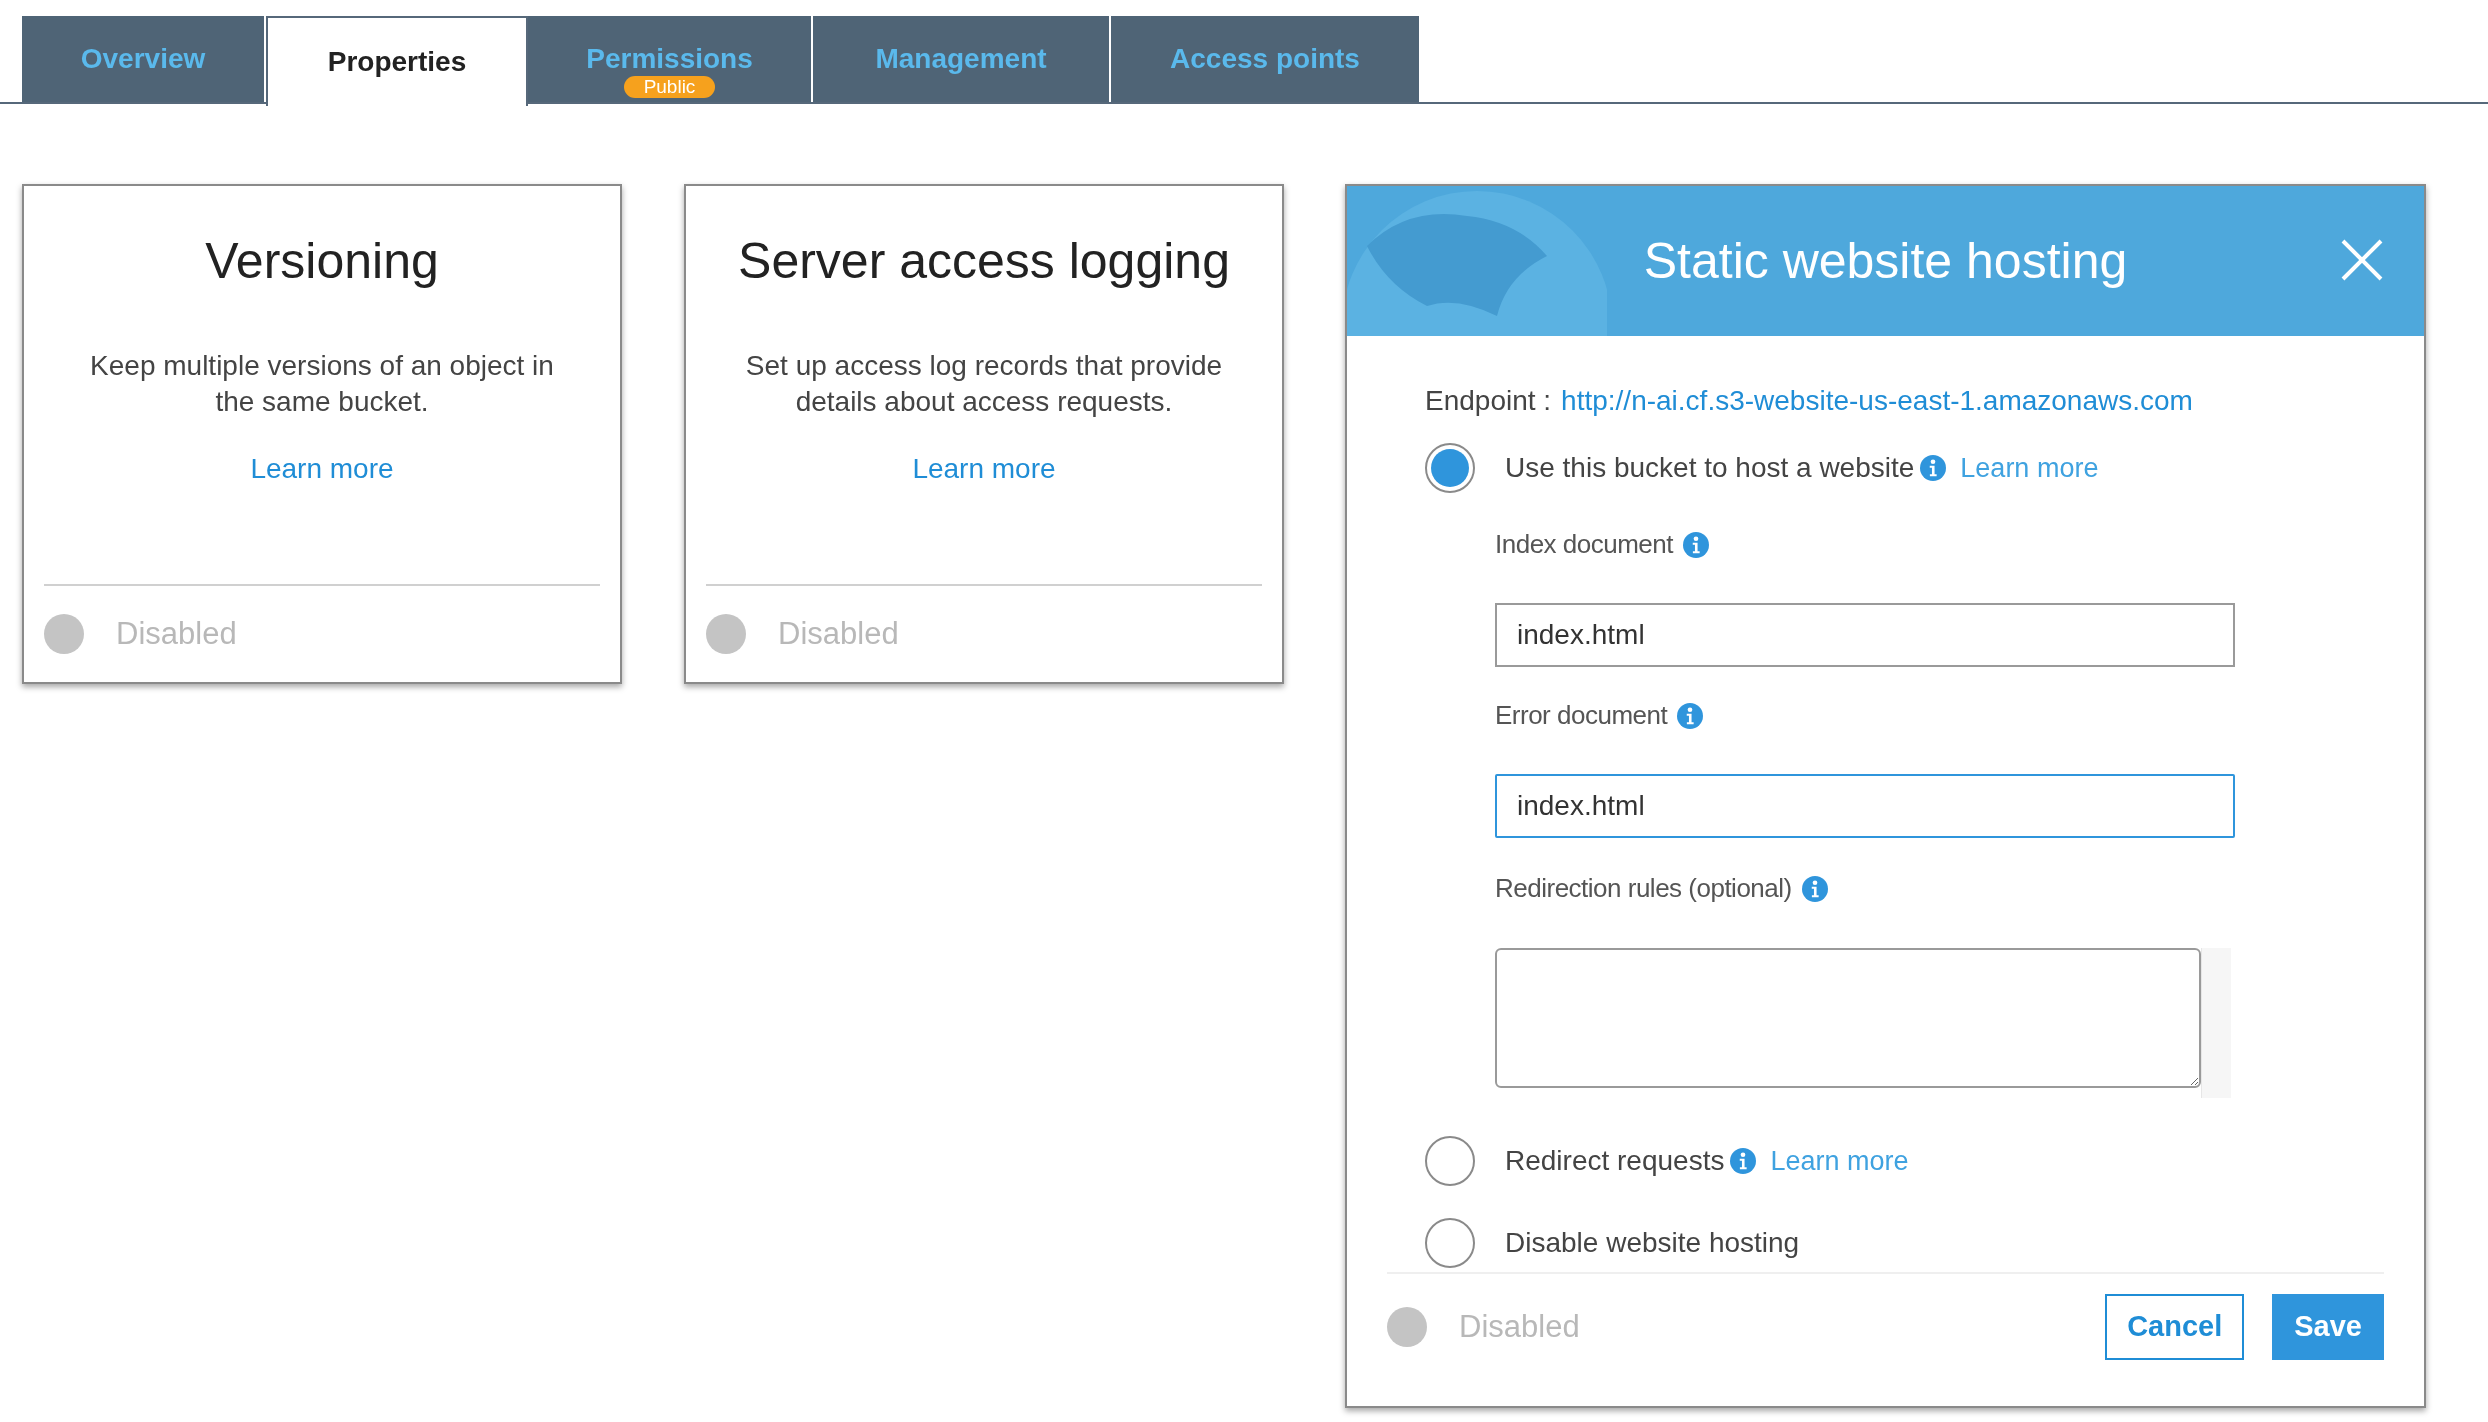  What do you see at coordinates (2328, 1327) in the screenshot?
I see `save-button: Save` at bounding box center [2328, 1327].